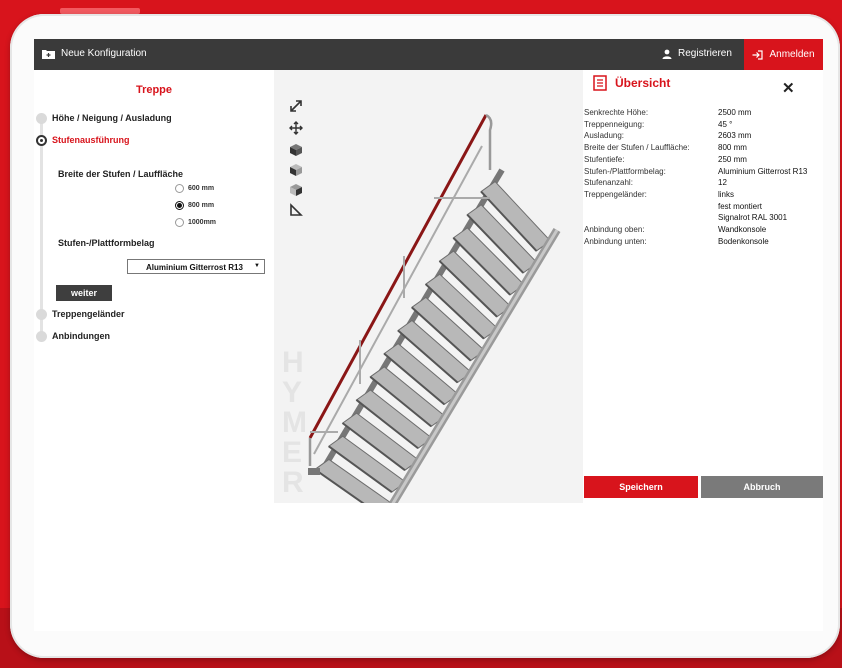 This screenshot has height=668, width=842. What do you see at coordinates (433, 347) in the screenshot?
I see `stair-steps` at bounding box center [433, 347].